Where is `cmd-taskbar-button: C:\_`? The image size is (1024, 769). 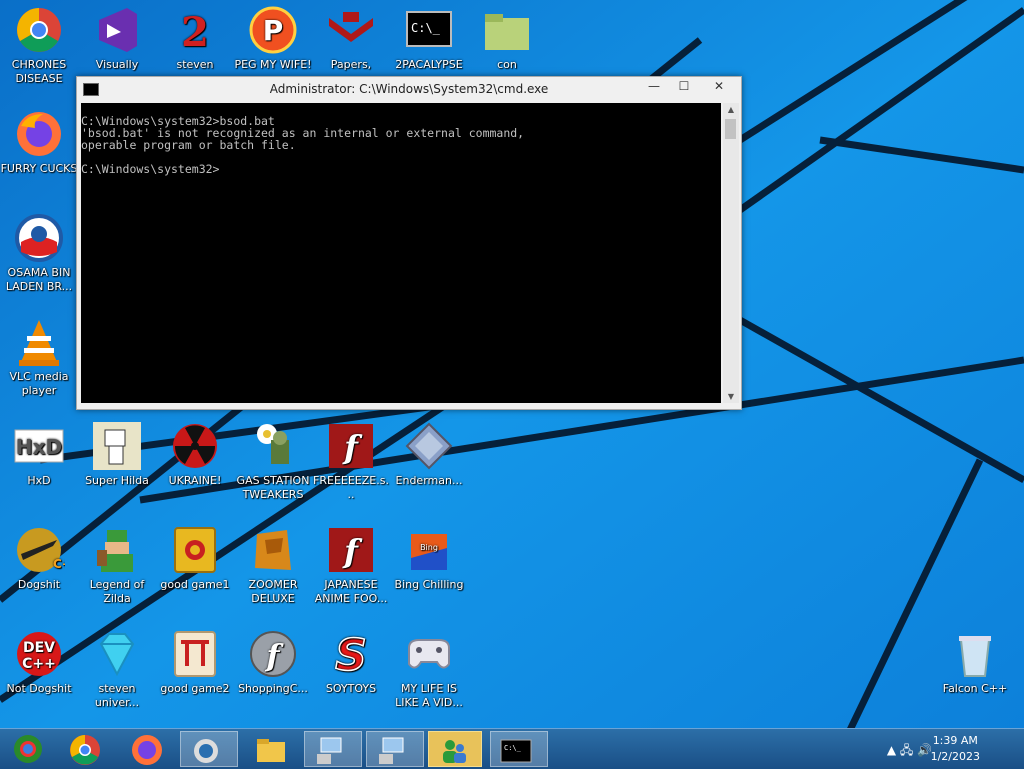 cmd-taskbar-button: C:\_ is located at coordinates (519, 749).